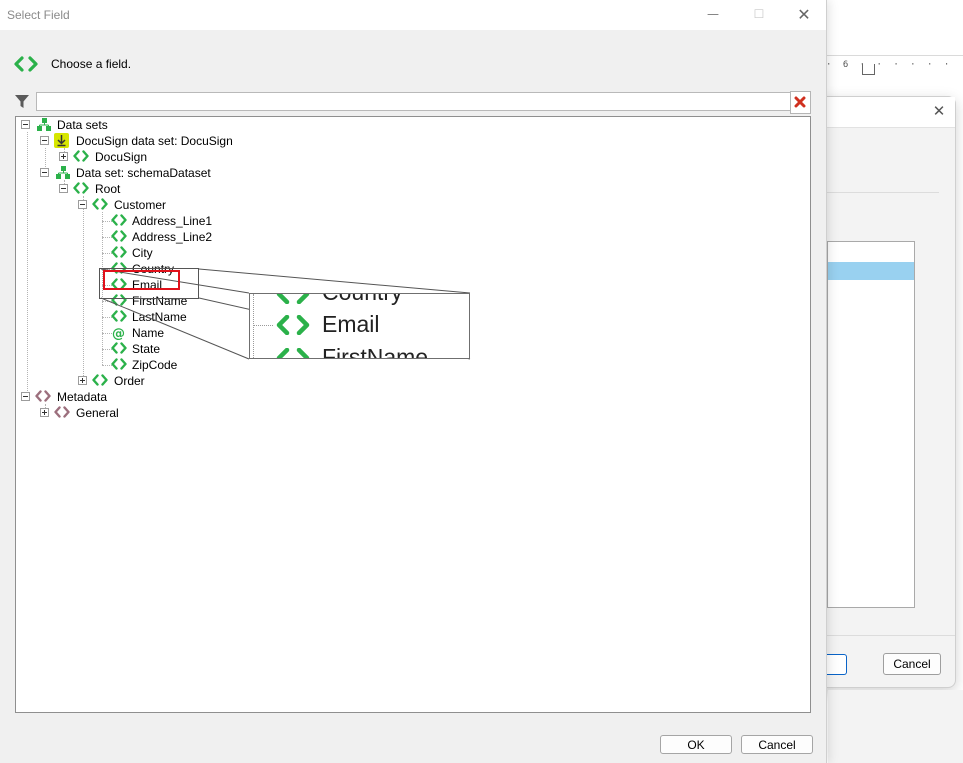 The width and height of the screenshot is (963, 763). I want to click on tree-node-label: Order, so click(129, 381).